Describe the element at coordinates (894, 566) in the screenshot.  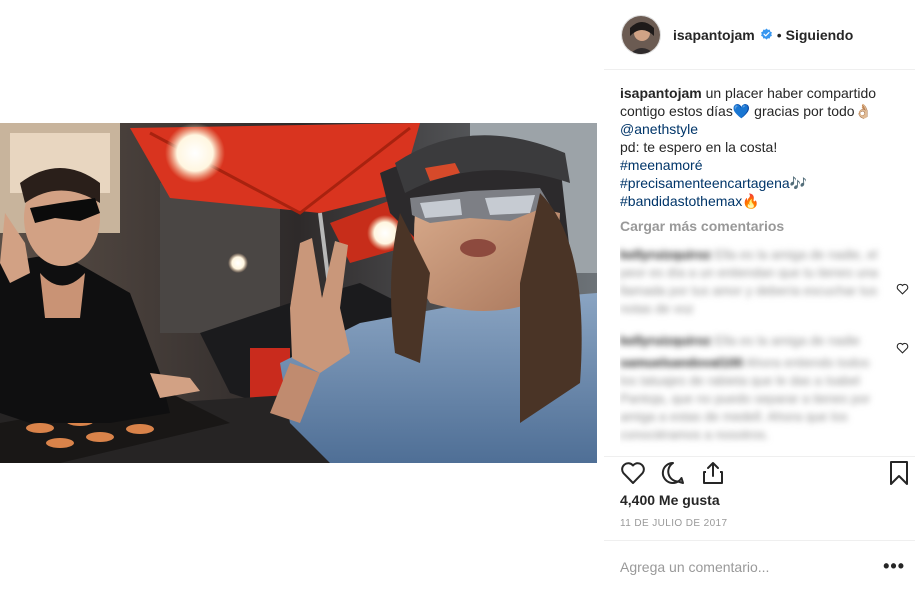
I see `more-options-button: •••` at that location.